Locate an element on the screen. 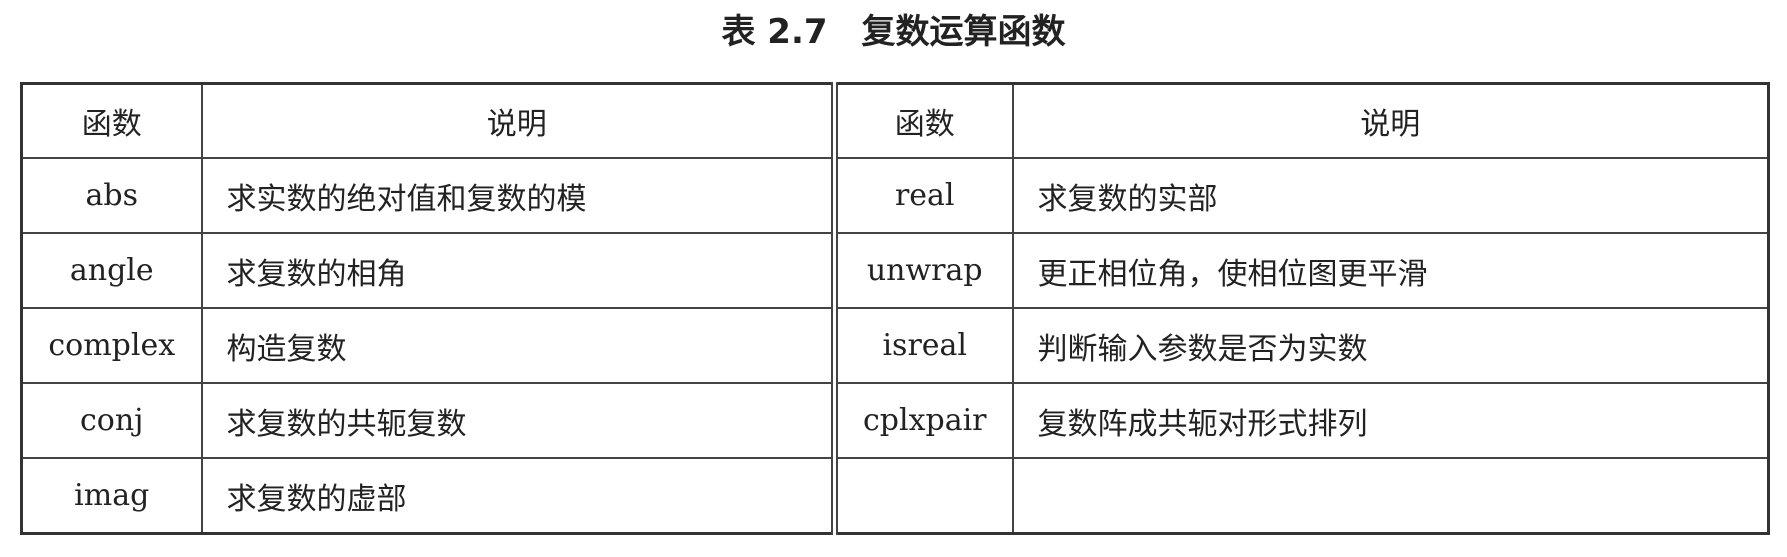 Image resolution: width=1787 pixels, height=557 pixels. table-number: 表 2.7 is located at coordinates (774, 32).